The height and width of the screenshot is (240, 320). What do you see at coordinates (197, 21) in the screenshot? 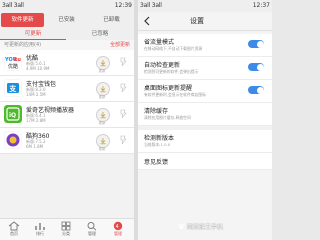
I see `page-title: 设置` at bounding box center [197, 21].